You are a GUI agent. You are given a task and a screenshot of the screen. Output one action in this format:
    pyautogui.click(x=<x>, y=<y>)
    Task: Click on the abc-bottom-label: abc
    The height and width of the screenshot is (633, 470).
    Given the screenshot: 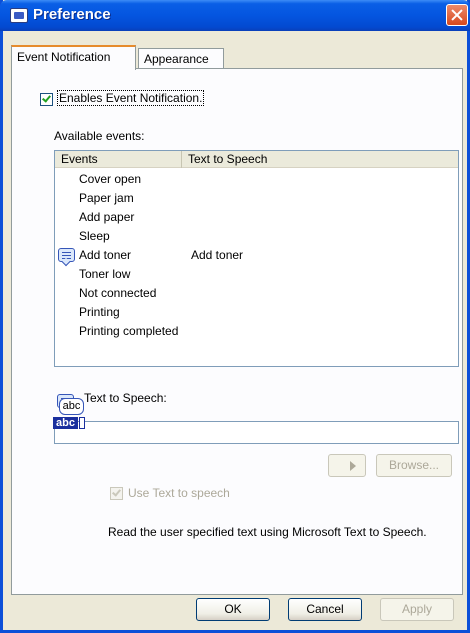 What is the action you would take?
    pyautogui.click(x=65, y=423)
    